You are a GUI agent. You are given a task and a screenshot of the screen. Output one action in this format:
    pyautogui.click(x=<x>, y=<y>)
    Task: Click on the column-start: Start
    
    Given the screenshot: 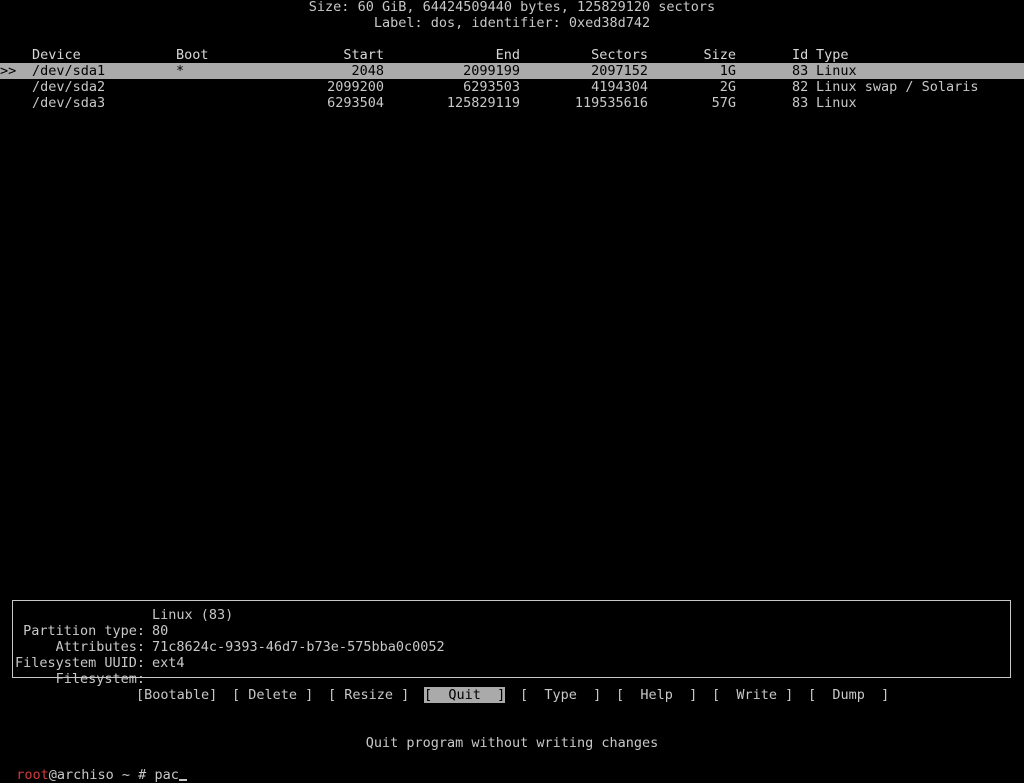 What is the action you would take?
    pyautogui.click(x=363, y=55)
    